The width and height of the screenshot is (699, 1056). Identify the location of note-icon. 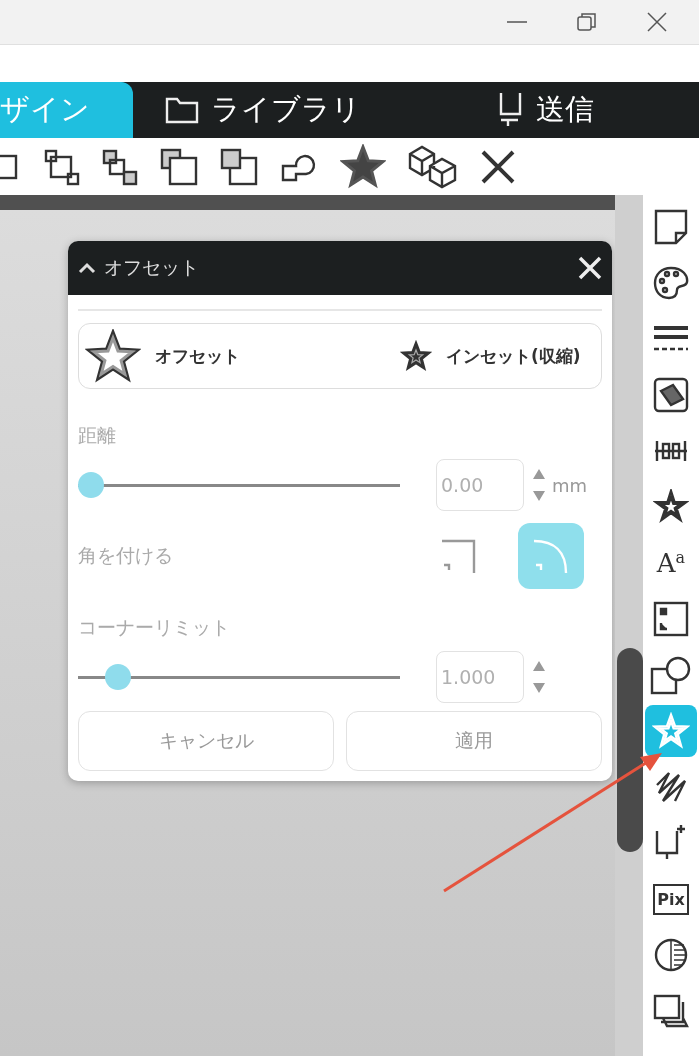
(671, 227).